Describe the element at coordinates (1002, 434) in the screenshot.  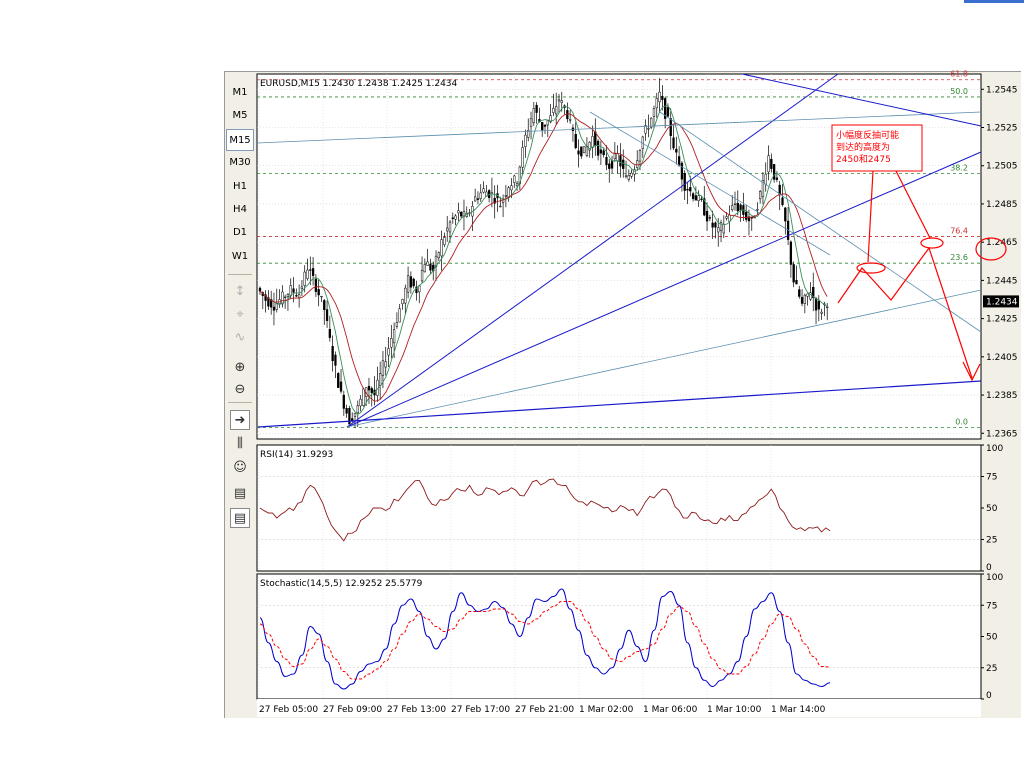
I see `price-tick-label: 1.2365` at that location.